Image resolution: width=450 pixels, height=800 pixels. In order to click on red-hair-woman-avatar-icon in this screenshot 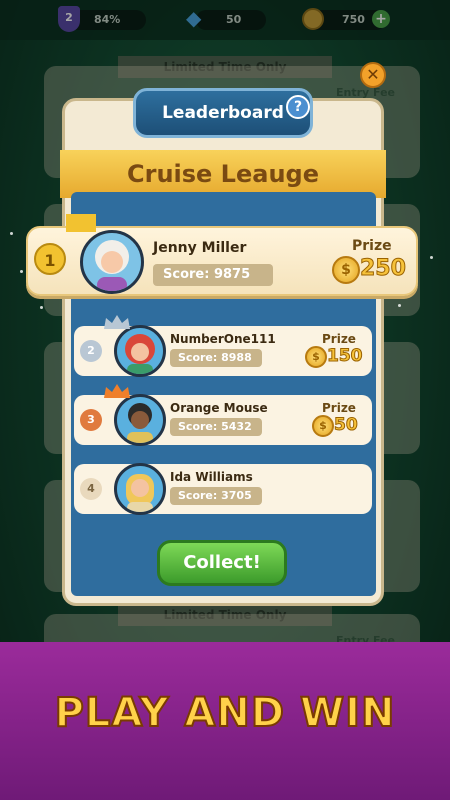, I will do `click(140, 354)`.